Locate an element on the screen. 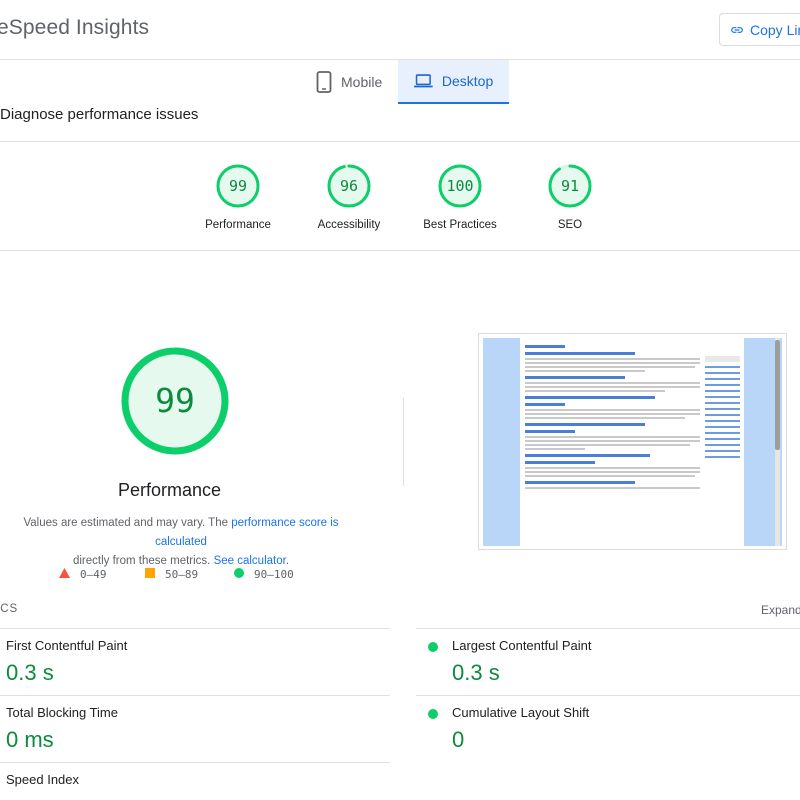 The width and height of the screenshot is (800, 800). metric-first-contentful-paint: First Contentful Paint 0.3 s is located at coordinates (195, 661).